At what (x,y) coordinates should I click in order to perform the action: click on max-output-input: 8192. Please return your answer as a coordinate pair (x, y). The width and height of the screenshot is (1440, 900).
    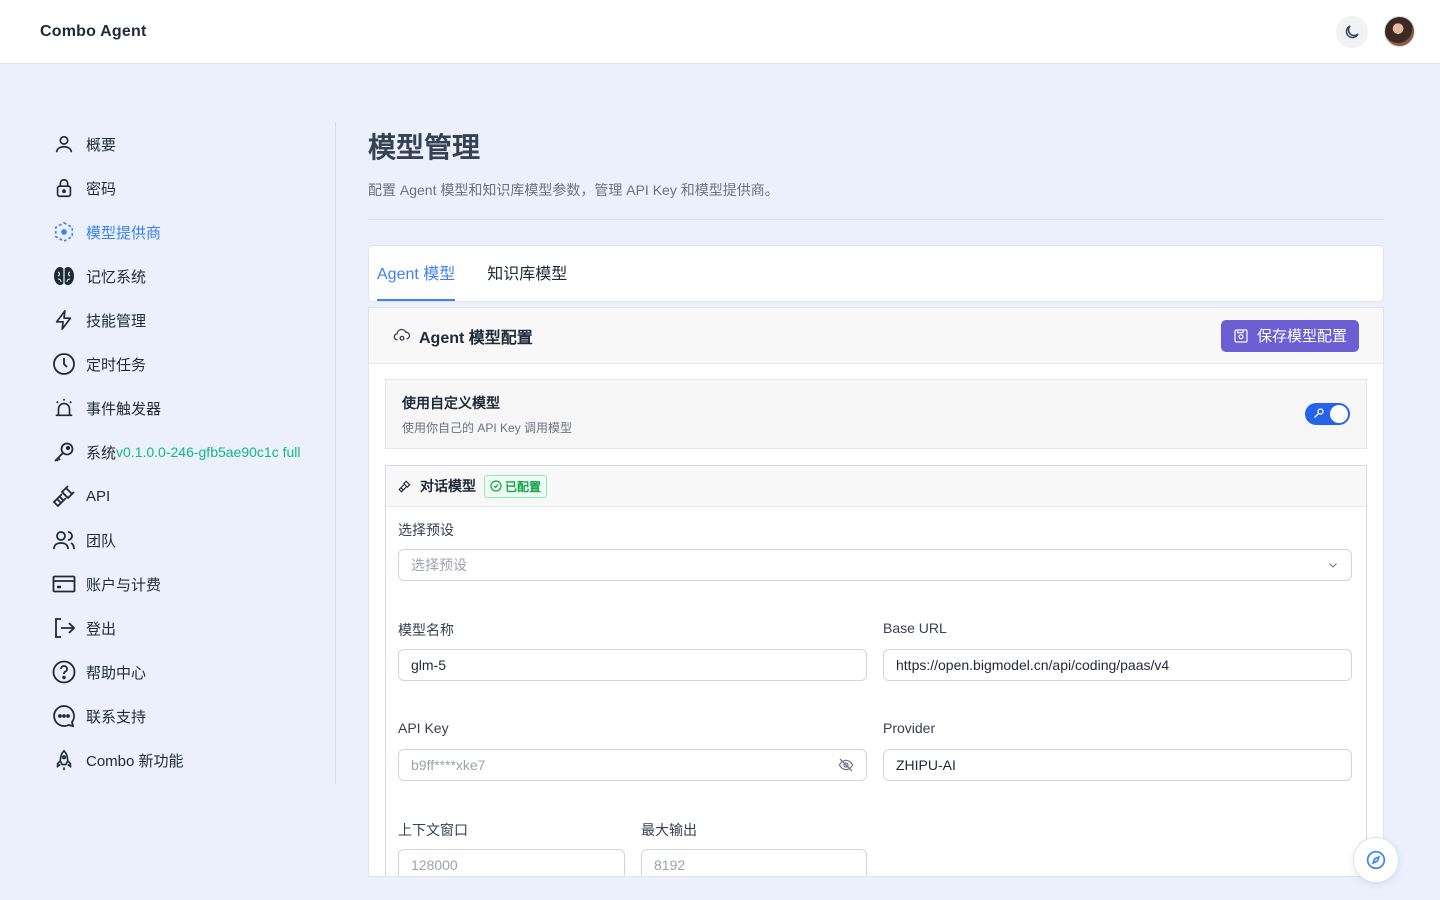
    Looking at the image, I should click on (754, 862).